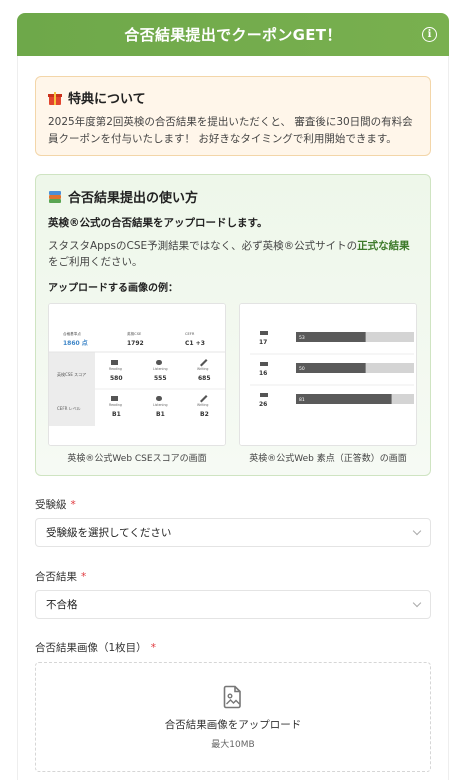 This screenshot has height=780, width=470. What do you see at coordinates (233, 744) in the screenshot?
I see `upload-max-size: 最大10MB` at bounding box center [233, 744].